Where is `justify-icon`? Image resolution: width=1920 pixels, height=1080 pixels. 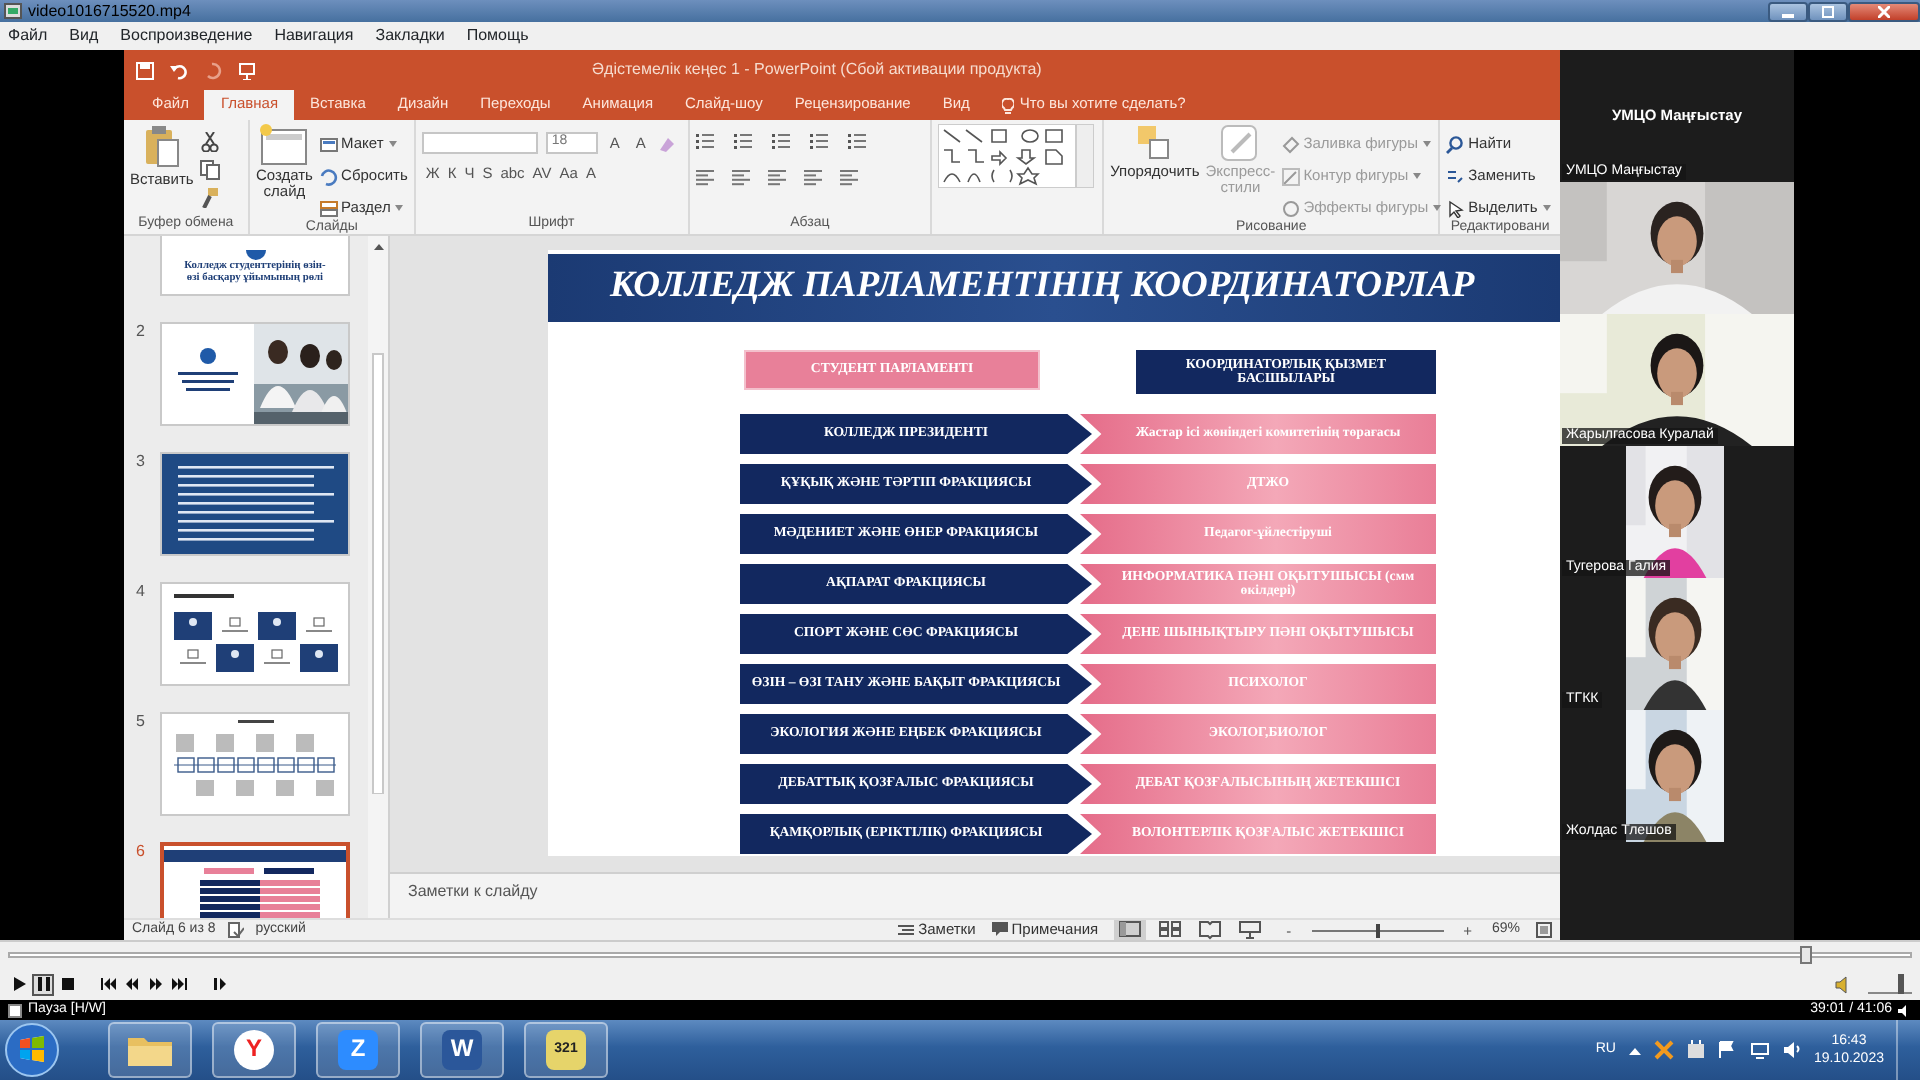 justify-icon is located at coordinates (813, 178).